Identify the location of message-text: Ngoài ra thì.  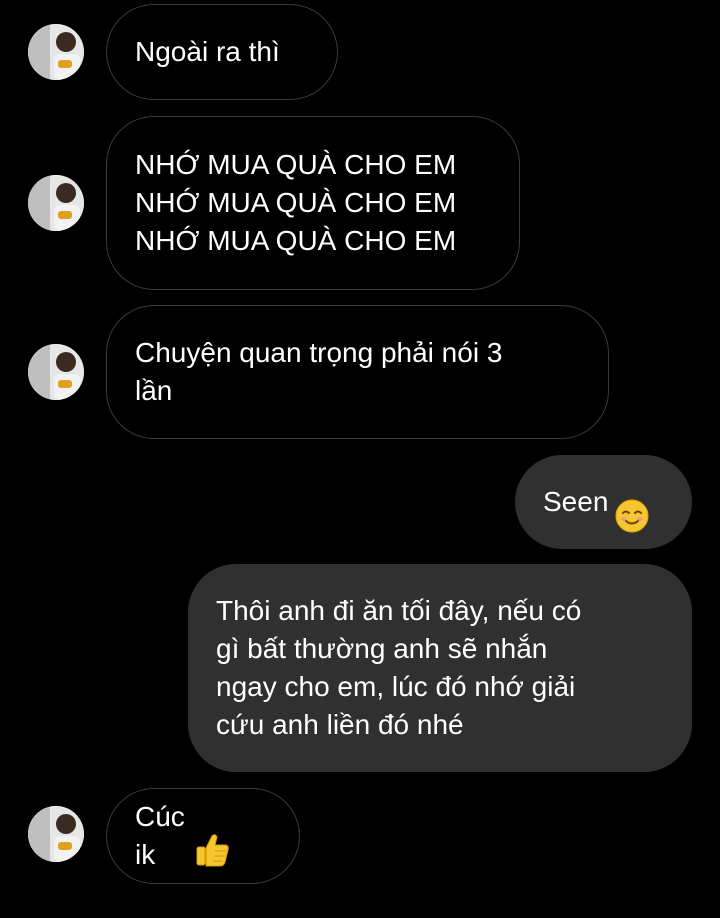
(207, 51).